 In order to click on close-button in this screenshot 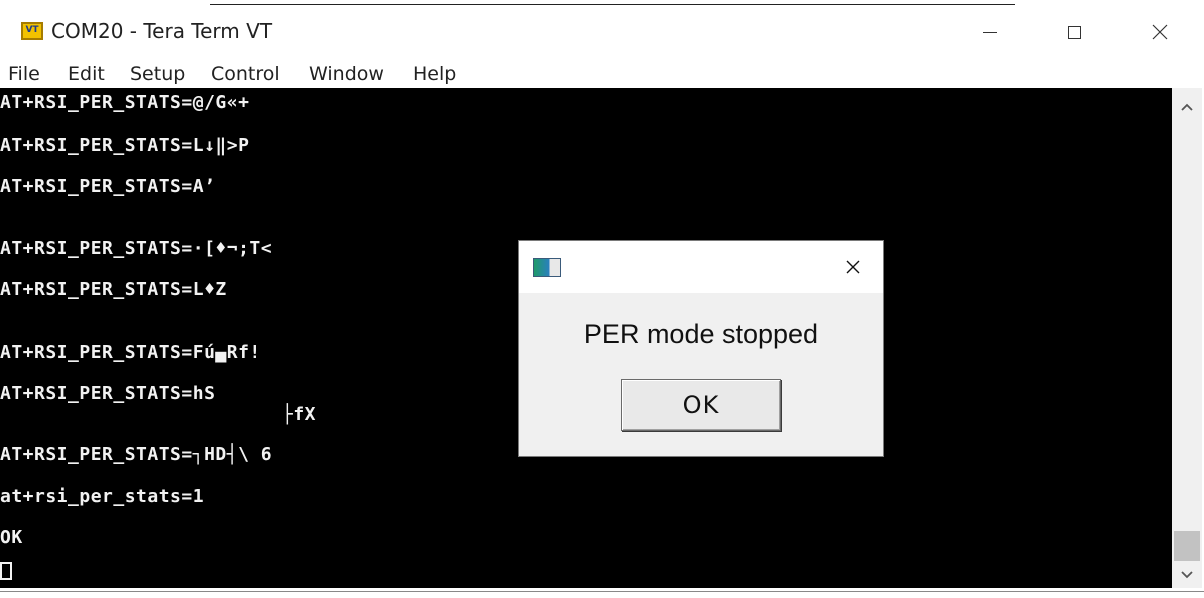, I will do `click(1160, 32)`.